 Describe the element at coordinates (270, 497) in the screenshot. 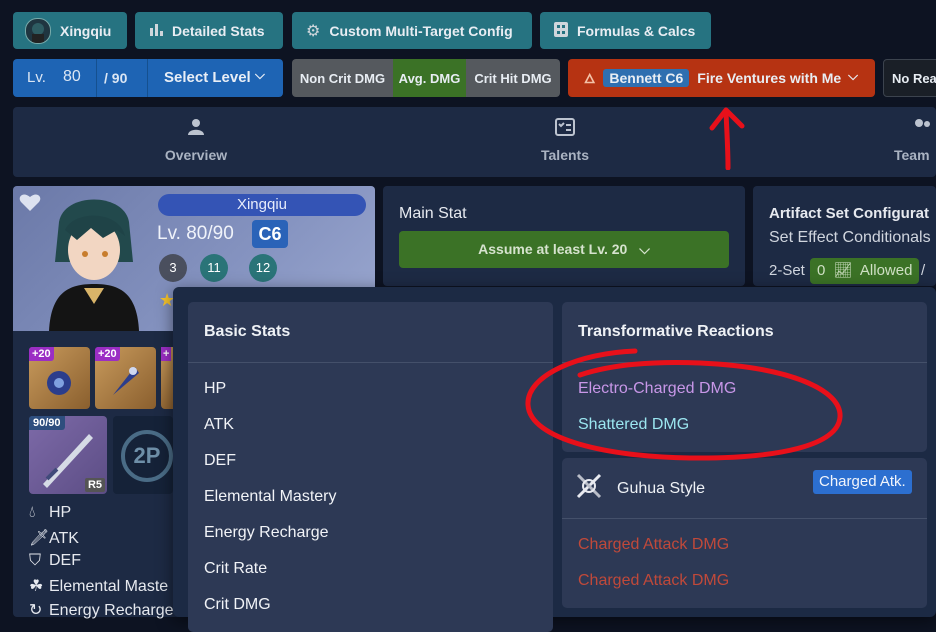

I see `option-elemental-mastery: Elemental Mastery` at that location.